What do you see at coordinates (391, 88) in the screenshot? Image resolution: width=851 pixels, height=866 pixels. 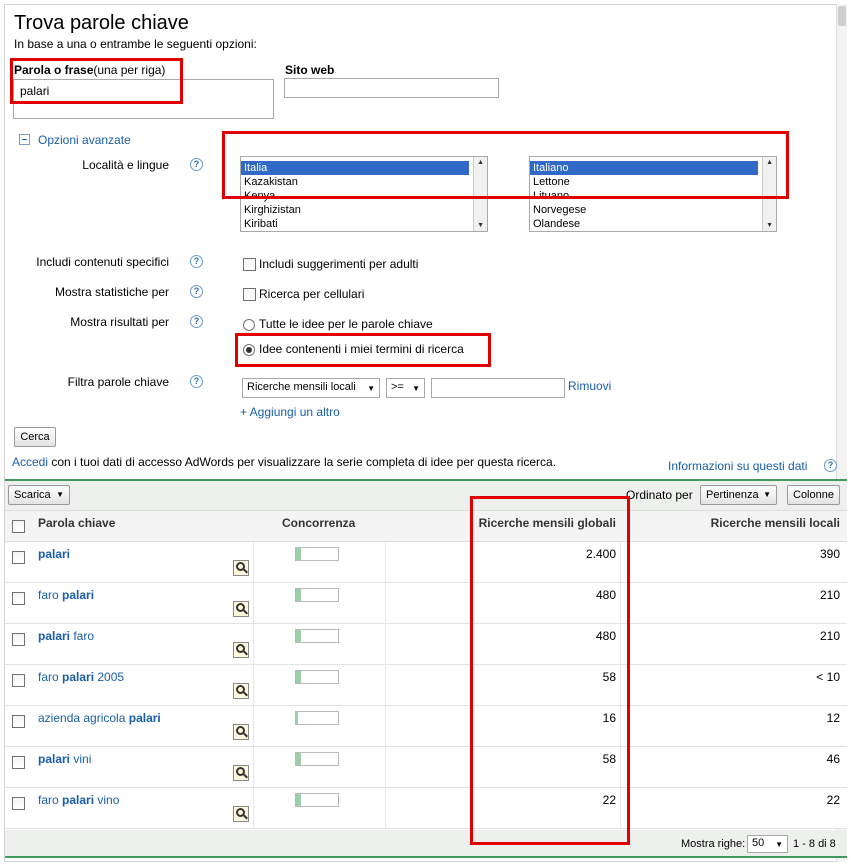 I see `website-input` at bounding box center [391, 88].